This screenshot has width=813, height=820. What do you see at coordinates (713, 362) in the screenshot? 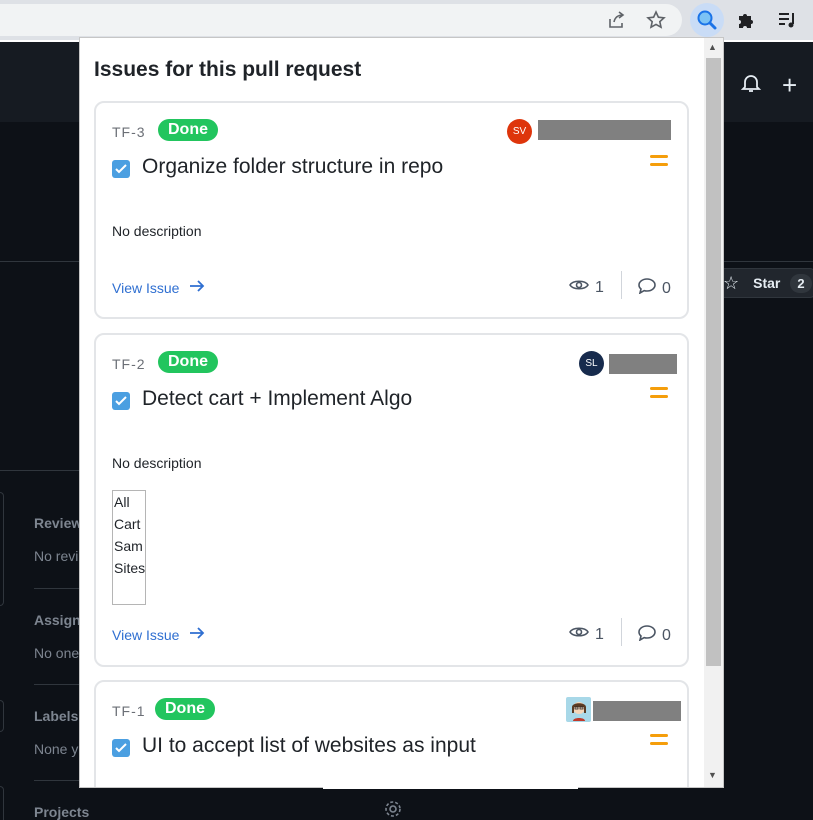
I see `scrollbar-thumb` at bounding box center [713, 362].